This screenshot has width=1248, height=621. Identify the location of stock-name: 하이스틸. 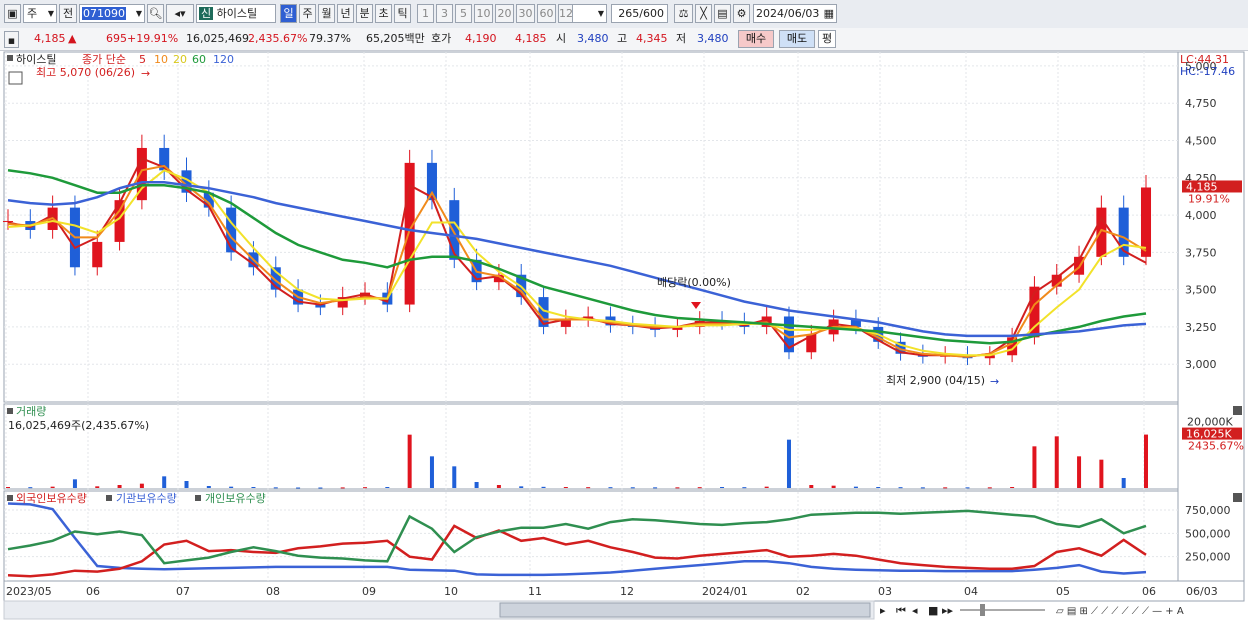
(237, 13).